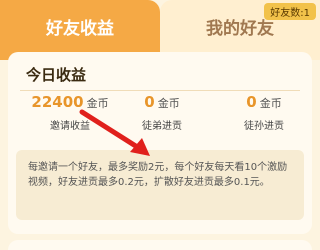  I want to click on stat-value: 0, so click(251, 102).